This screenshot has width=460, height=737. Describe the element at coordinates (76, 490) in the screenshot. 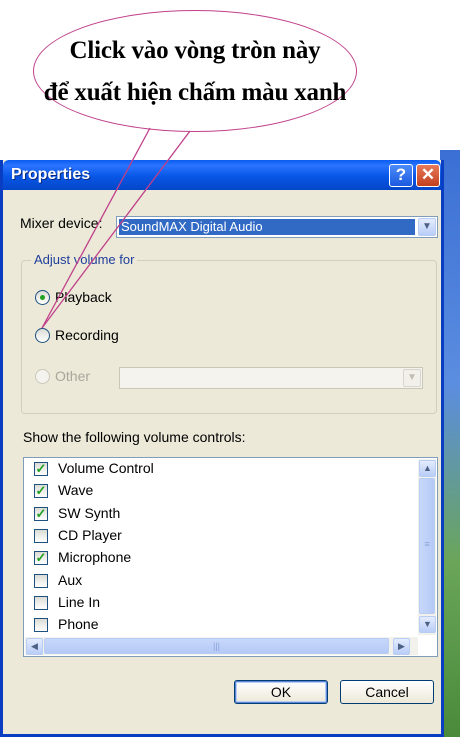

I see `list-item-label: Wave` at that location.